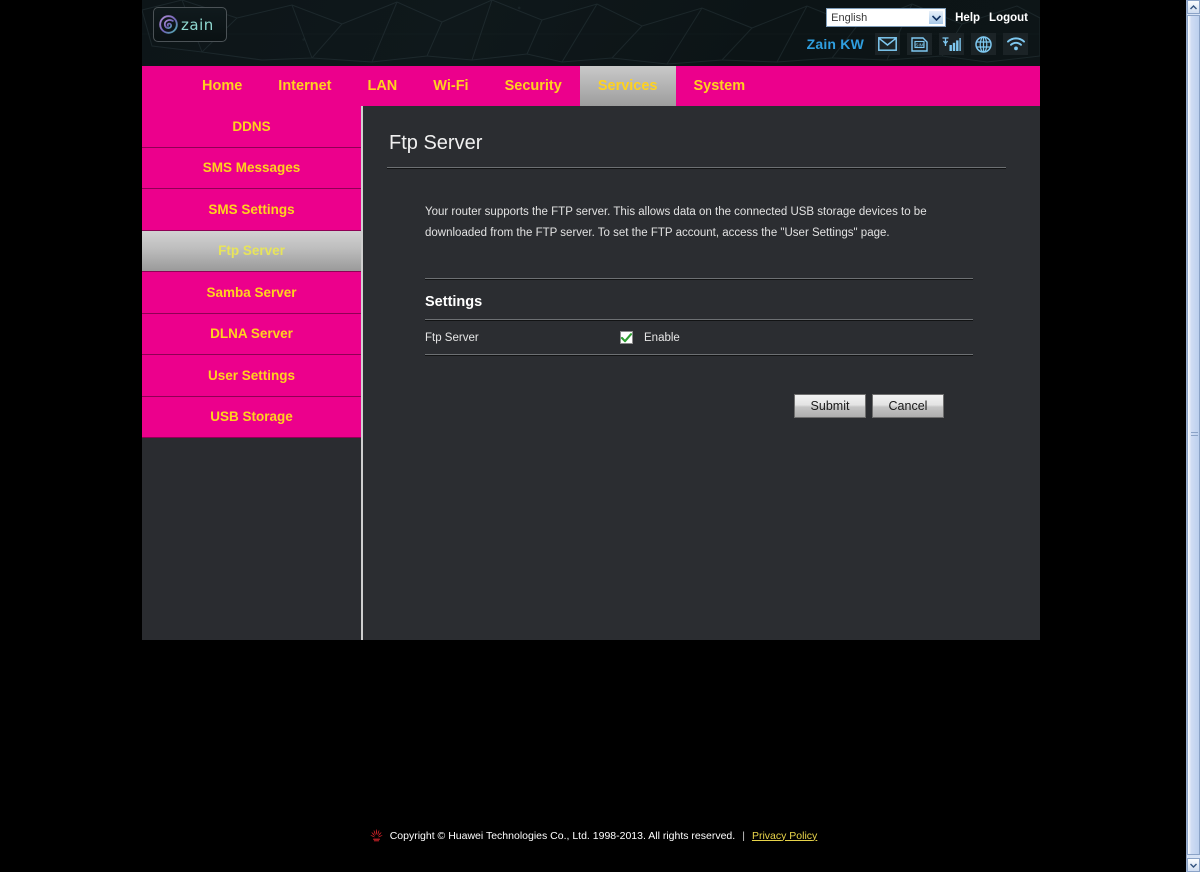  I want to click on ftp-server-row: Ftp Server Enable, so click(699, 337).